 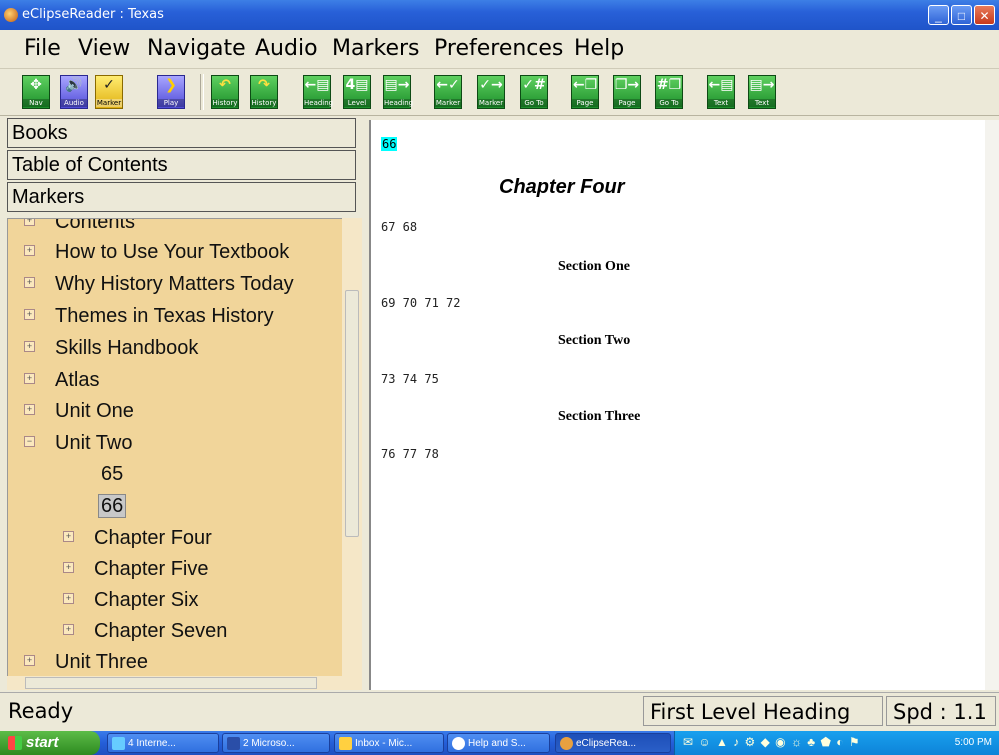 What do you see at coordinates (74, 85) in the screenshot?
I see `speaker-icon: 🔊` at bounding box center [74, 85].